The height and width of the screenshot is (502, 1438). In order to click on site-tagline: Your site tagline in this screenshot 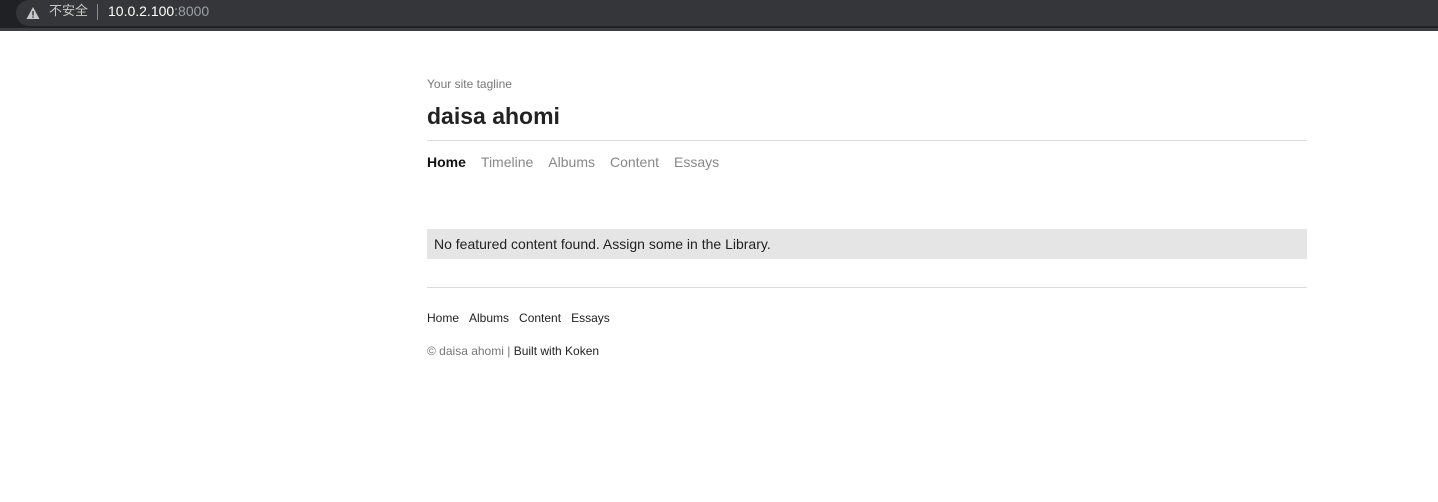, I will do `click(469, 84)`.